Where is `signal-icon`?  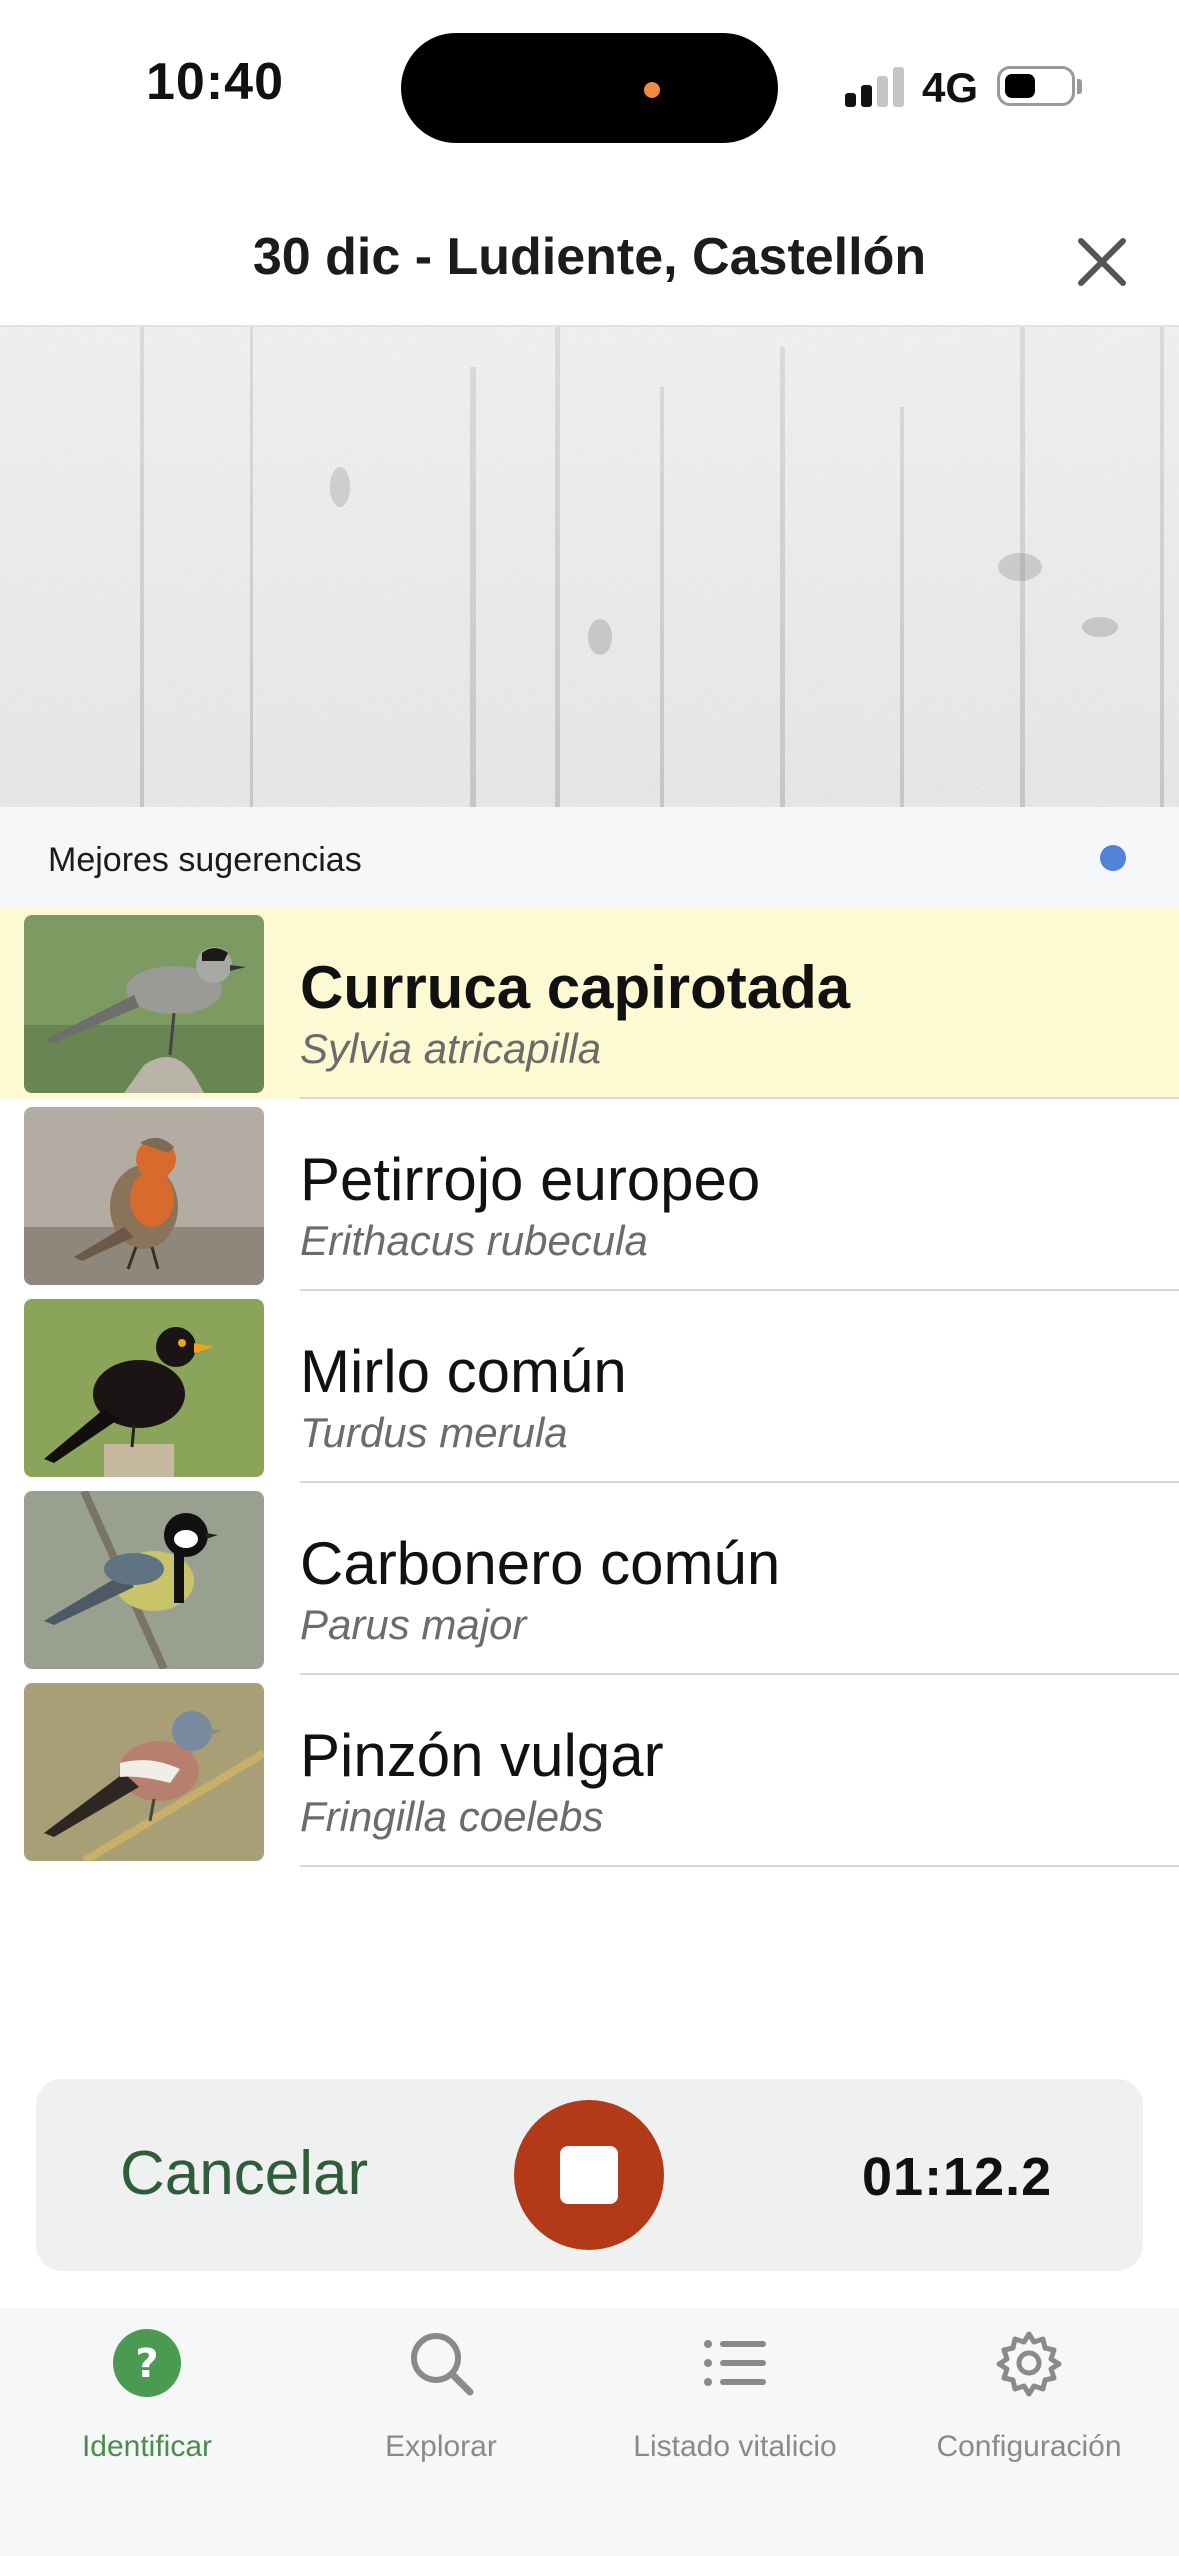
signal-icon is located at coordinates (876, 87).